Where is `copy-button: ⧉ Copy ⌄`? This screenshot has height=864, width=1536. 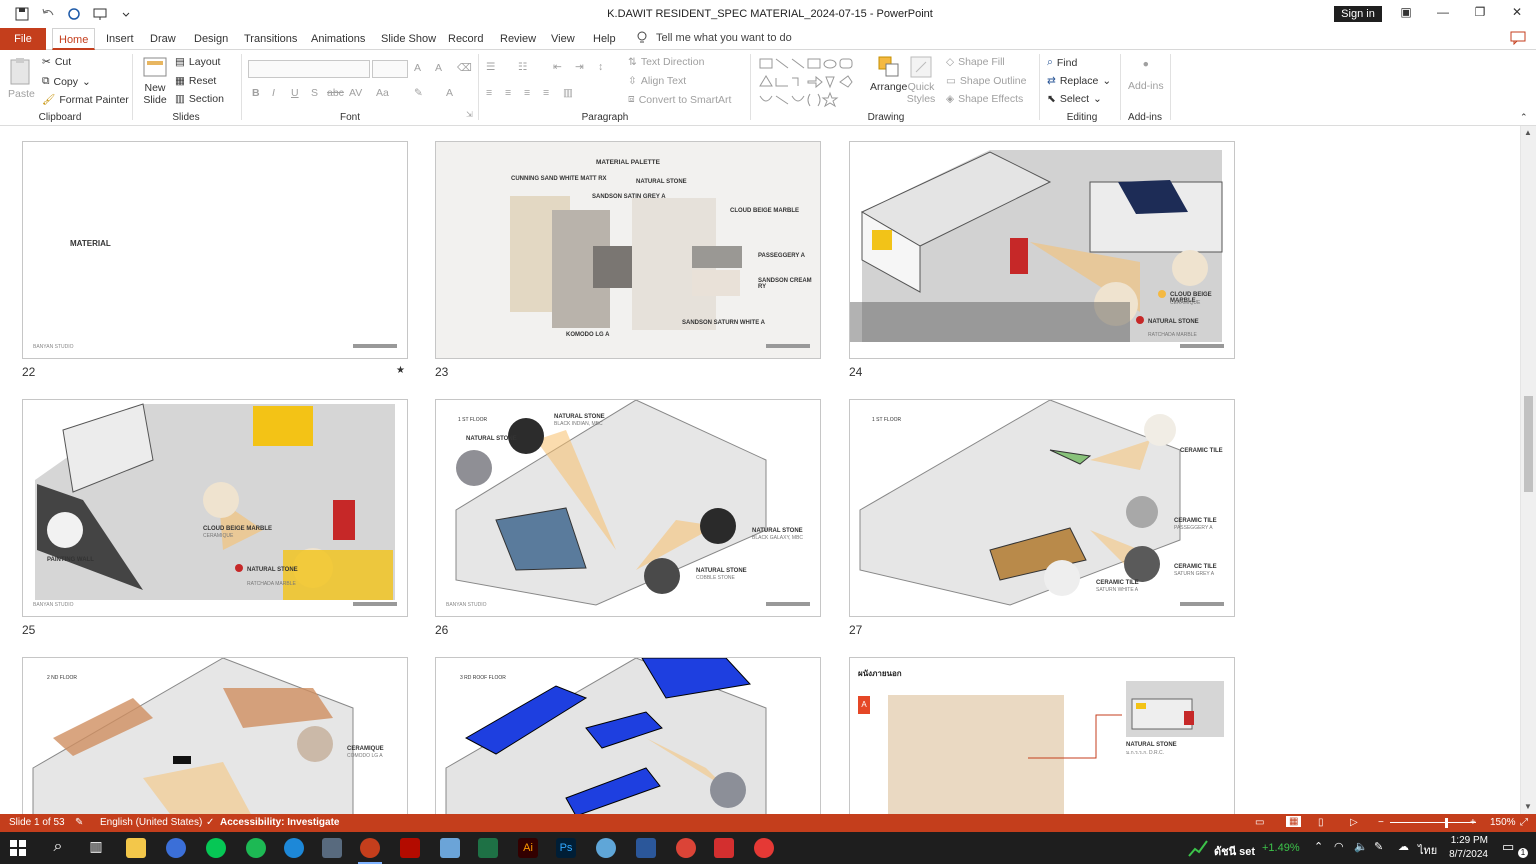
copy-button: ⧉ Copy ⌄ is located at coordinates (66, 81).